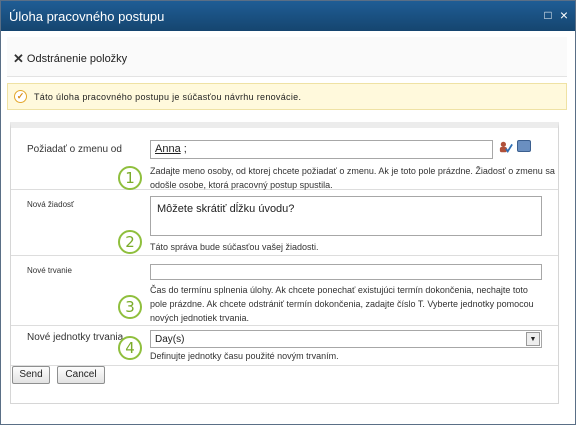  I want to click on delete-item-button: ✕ Odstránenie položky, so click(70, 59).